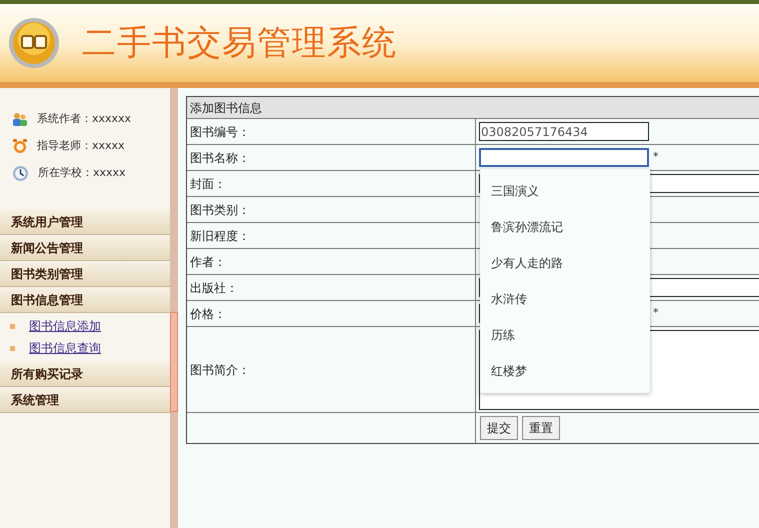 The image size is (759, 528). I want to click on system-title: 二手书交易管理系统, so click(239, 43).